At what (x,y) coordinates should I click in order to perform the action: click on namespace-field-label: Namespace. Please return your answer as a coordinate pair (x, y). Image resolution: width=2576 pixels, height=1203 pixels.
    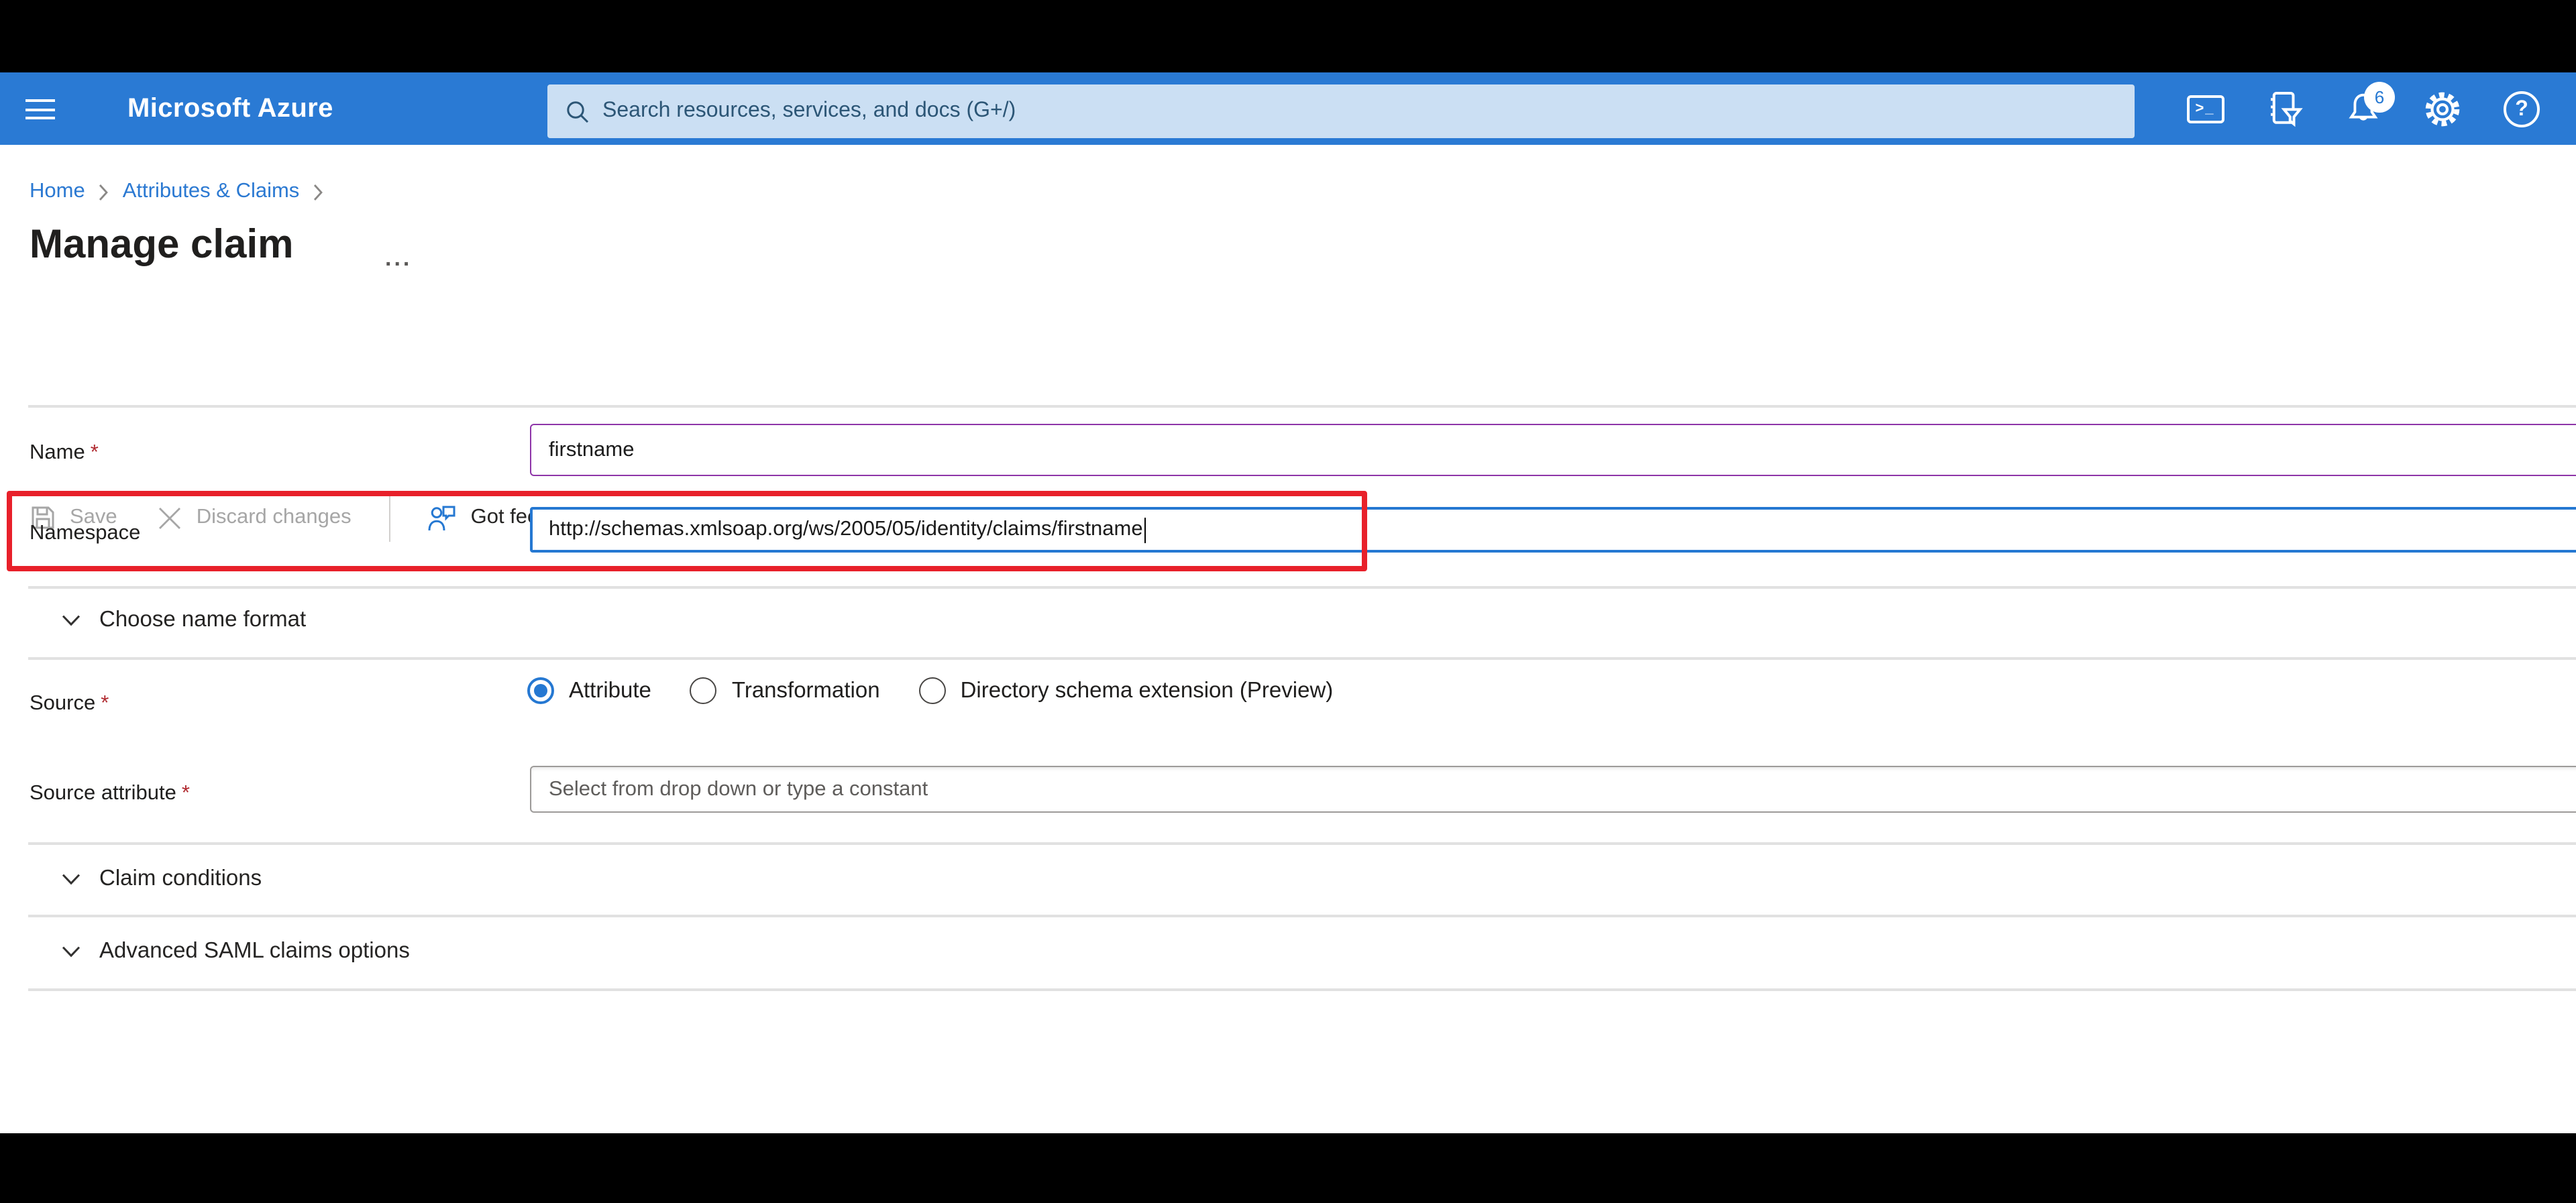
    Looking at the image, I should click on (85, 533).